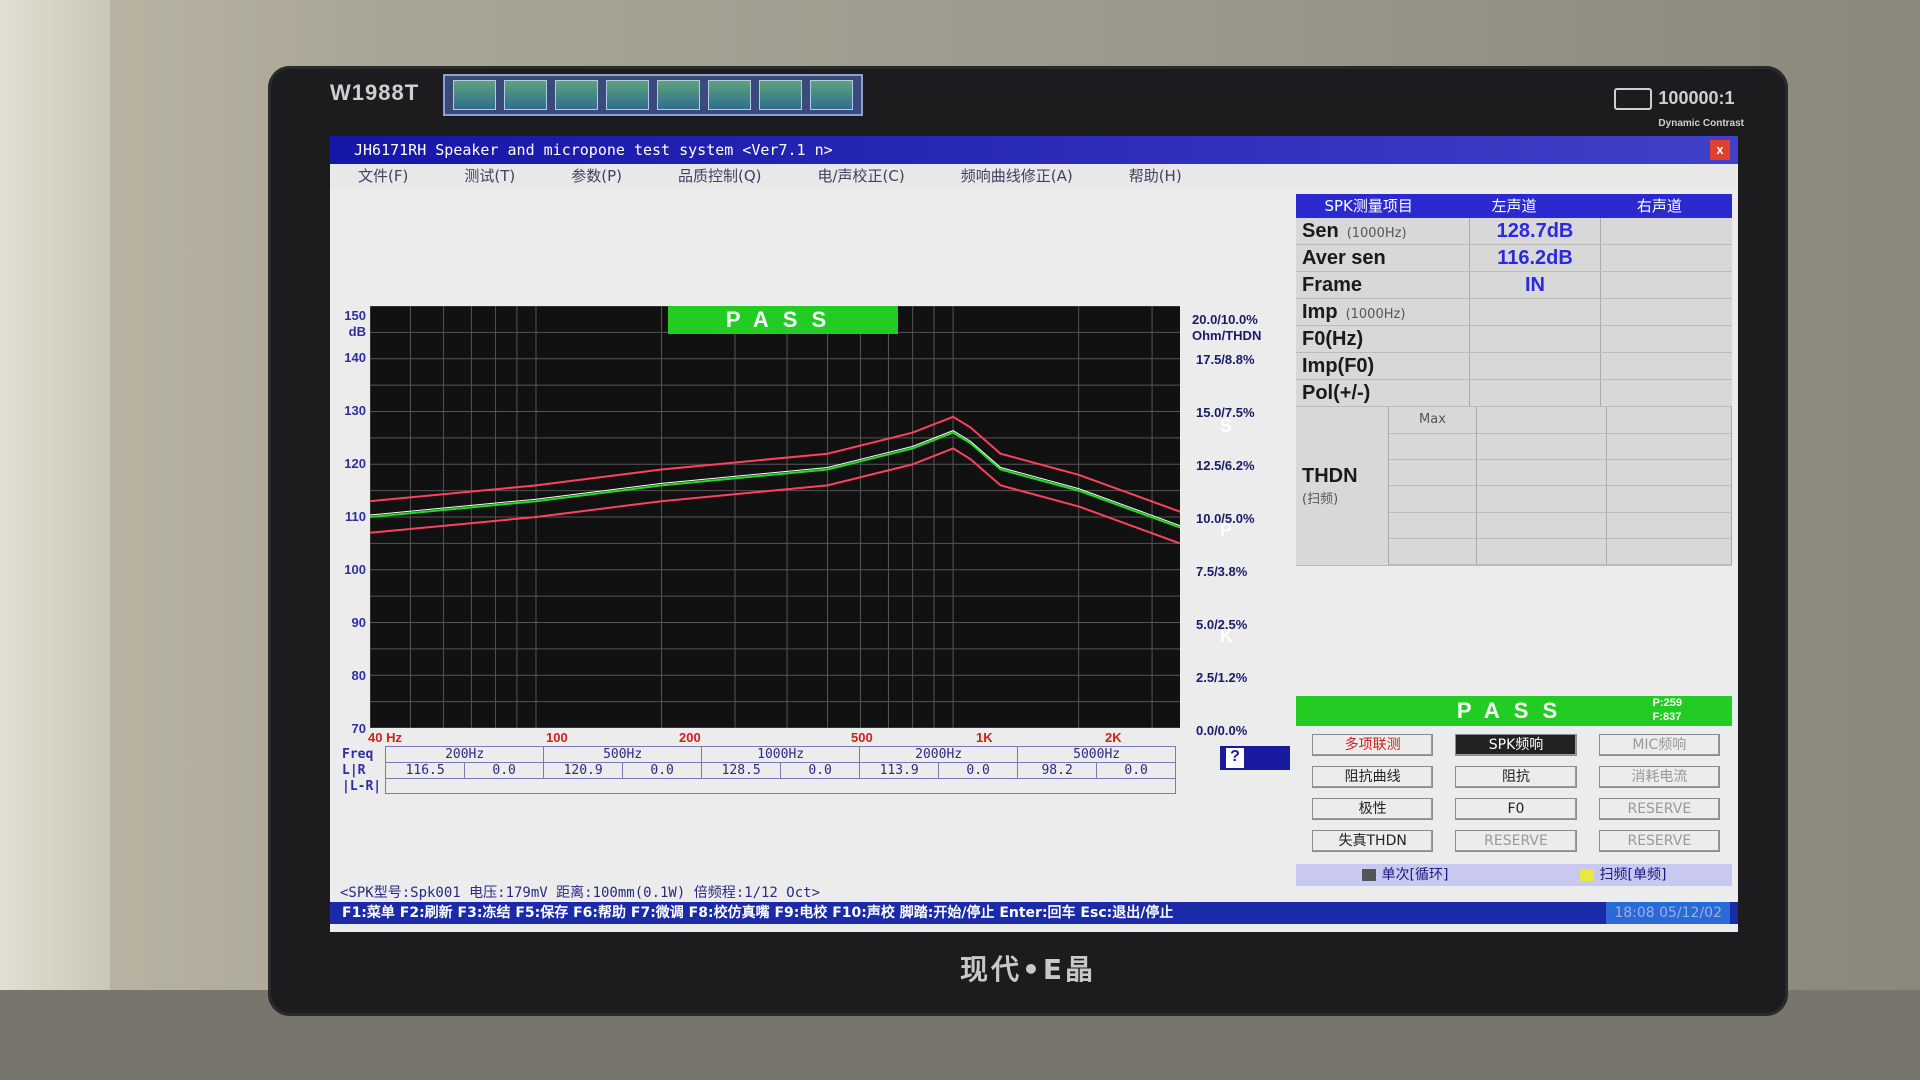  Describe the element at coordinates (1516, 777) in the screenshot. I see `impedance-button: 阻抗` at that location.